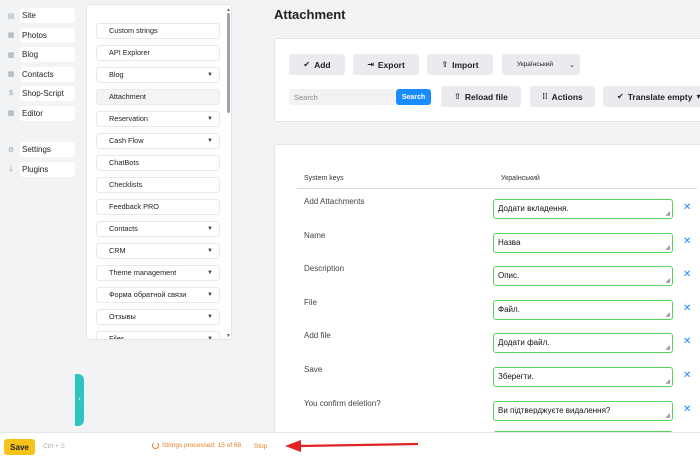 This screenshot has width=700, height=459. Describe the element at coordinates (583, 309) in the screenshot. I see `translation-input: Файл. ◢` at that location.